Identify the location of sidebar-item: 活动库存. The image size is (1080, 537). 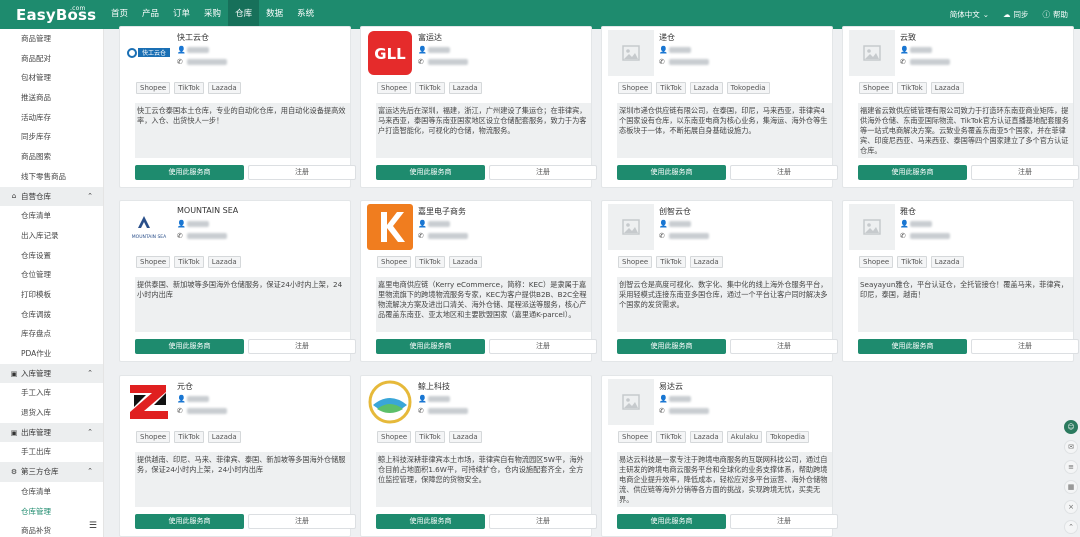
(51, 118).